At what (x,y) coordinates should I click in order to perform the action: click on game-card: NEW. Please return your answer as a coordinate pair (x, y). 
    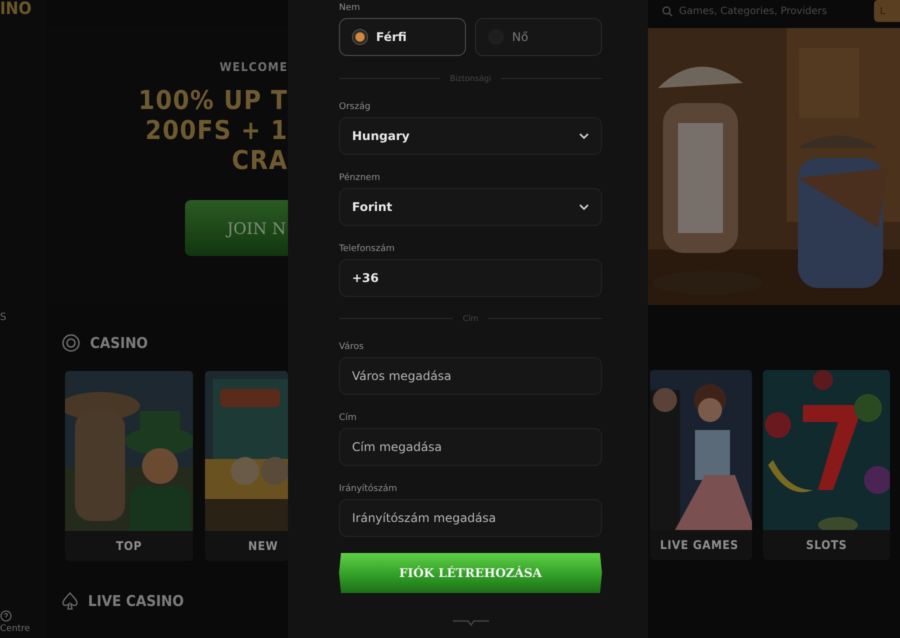
    Looking at the image, I should click on (246, 466).